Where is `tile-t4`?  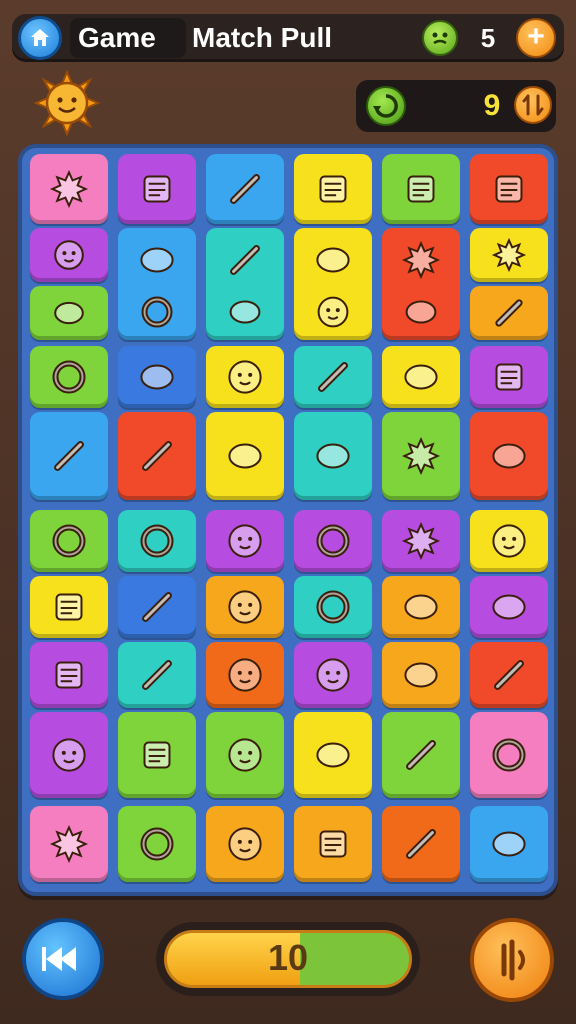
tile-t4 is located at coordinates (333, 189).